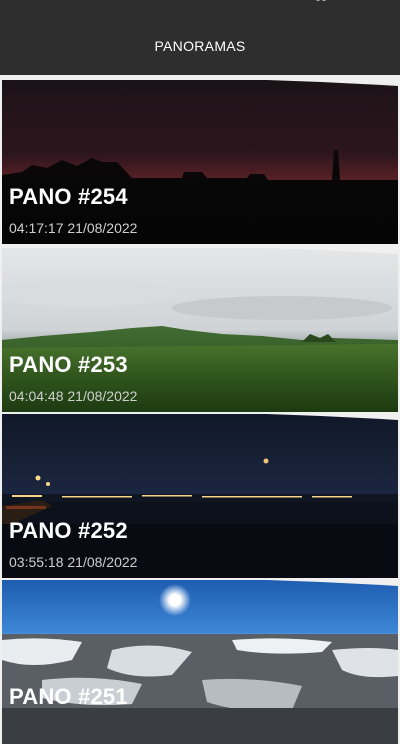 The width and height of the screenshot is (400, 744). Describe the element at coordinates (73, 396) in the screenshot. I see `panorama-timestamp: 04:04:48 21/08/2022` at that location.